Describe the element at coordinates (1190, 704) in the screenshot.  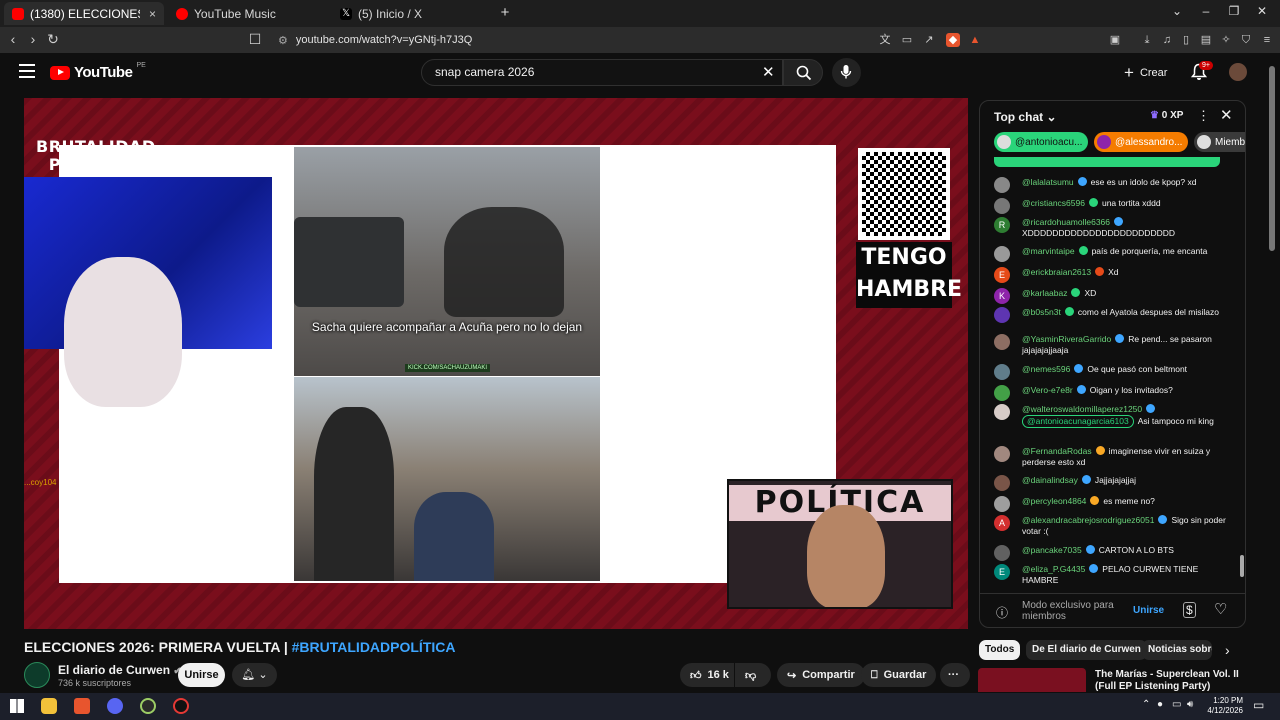
I see `volume-icon: 🔊︎` at that location.